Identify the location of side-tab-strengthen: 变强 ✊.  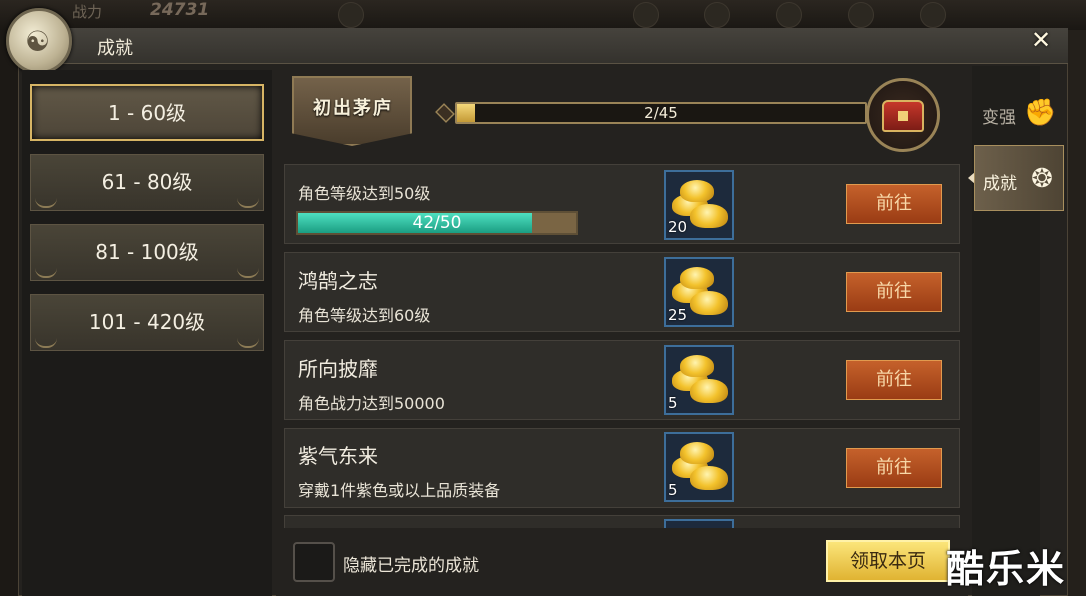
(1015, 113).